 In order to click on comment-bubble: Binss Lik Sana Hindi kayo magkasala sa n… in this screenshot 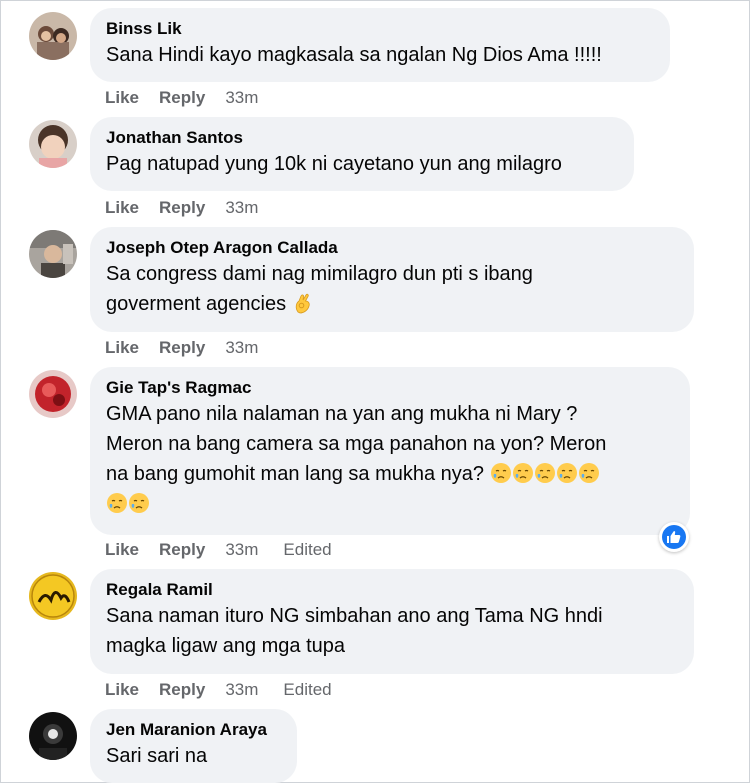, I will do `click(380, 45)`.